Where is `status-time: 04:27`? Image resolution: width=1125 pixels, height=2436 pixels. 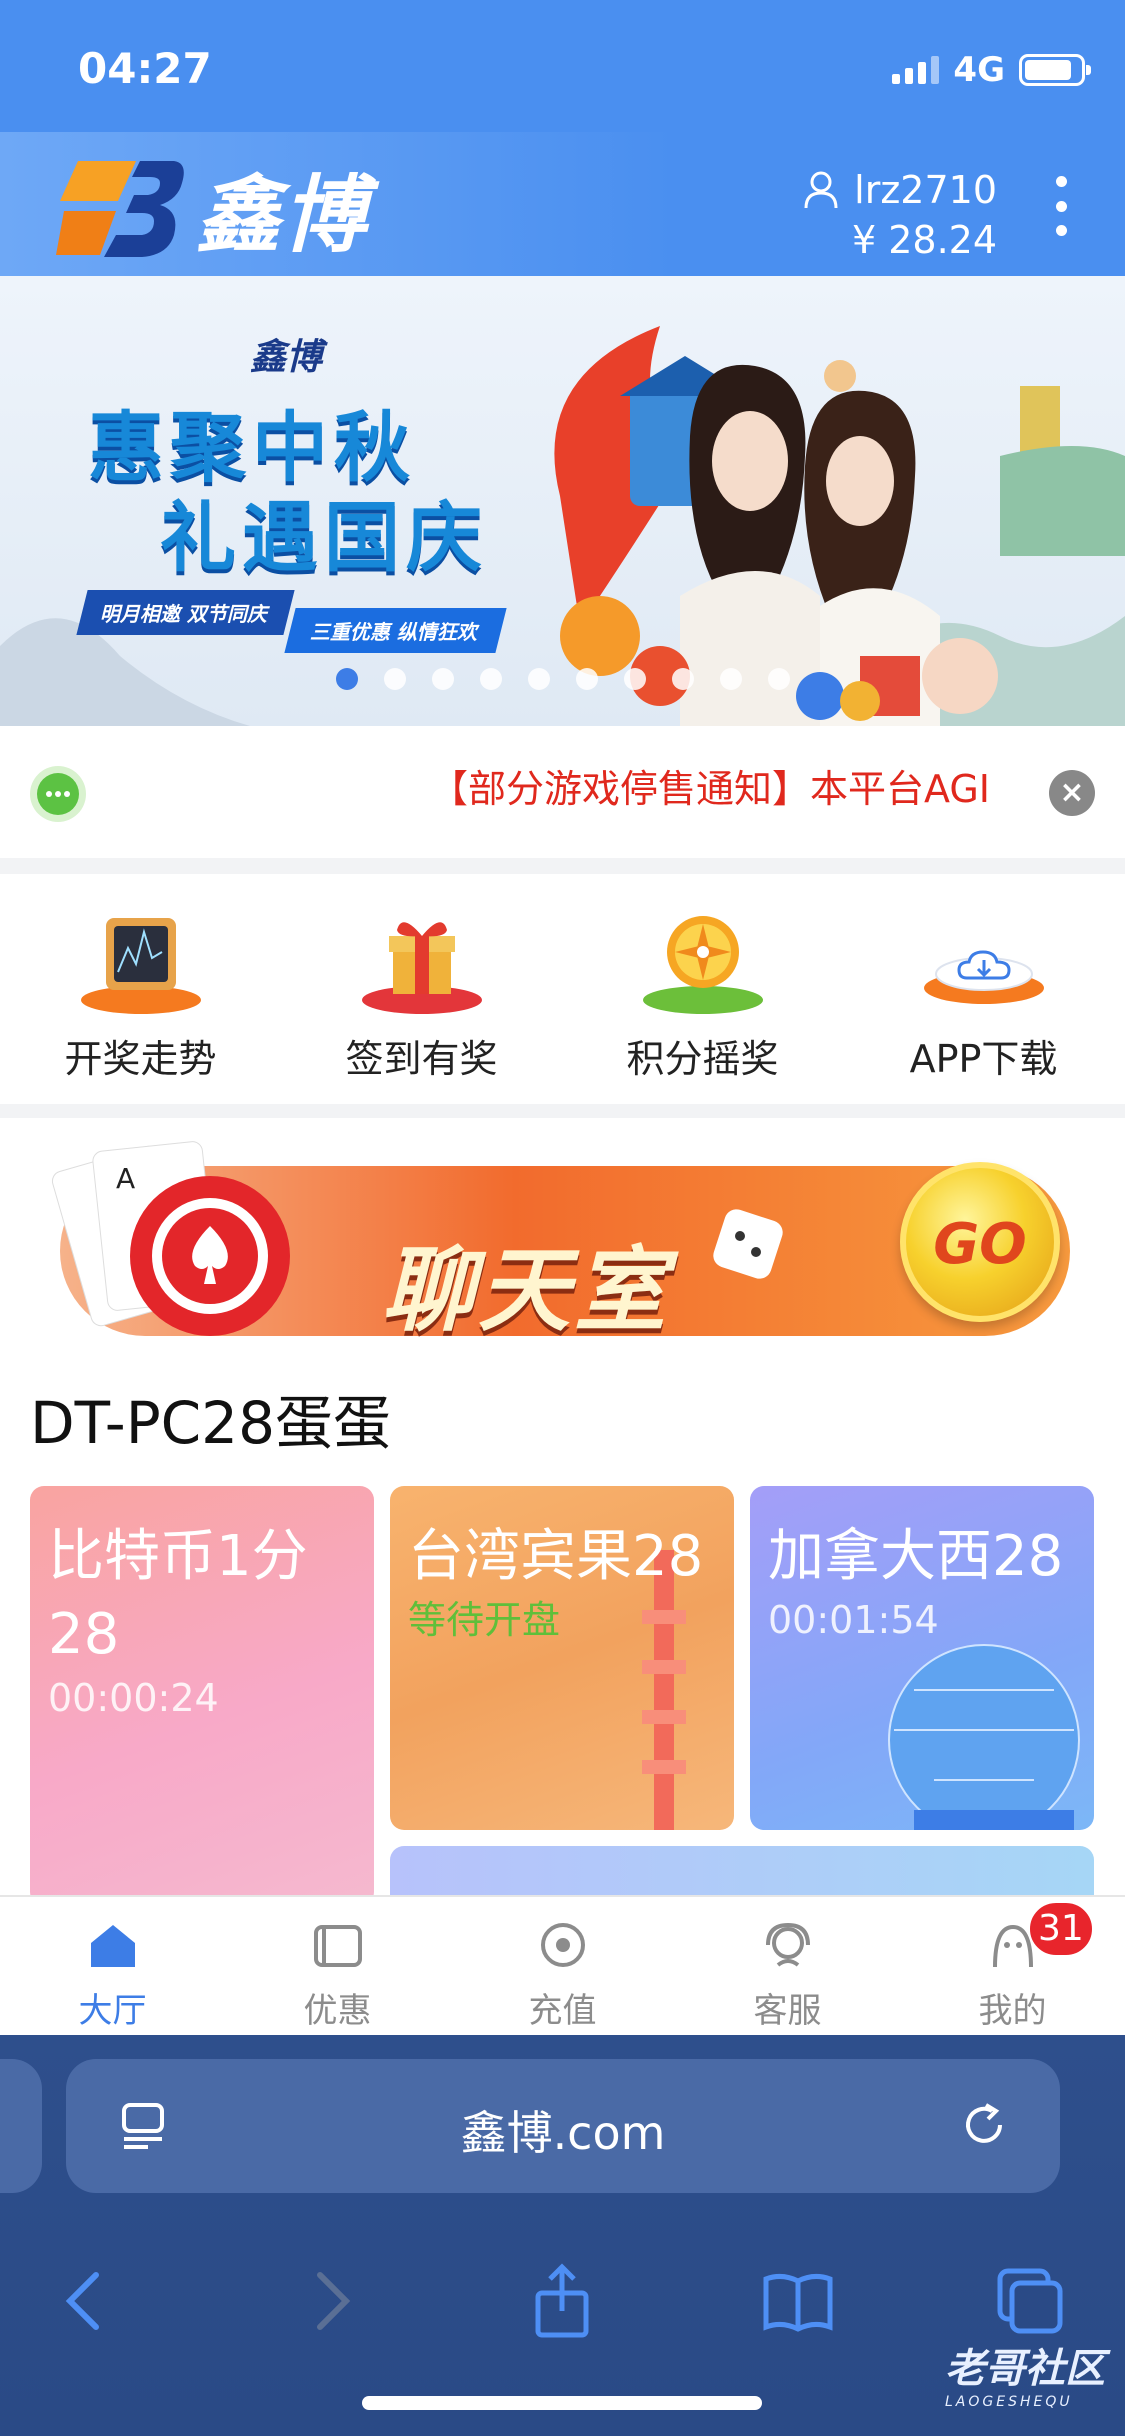
status-time: 04:27 is located at coordinates (145, 68).